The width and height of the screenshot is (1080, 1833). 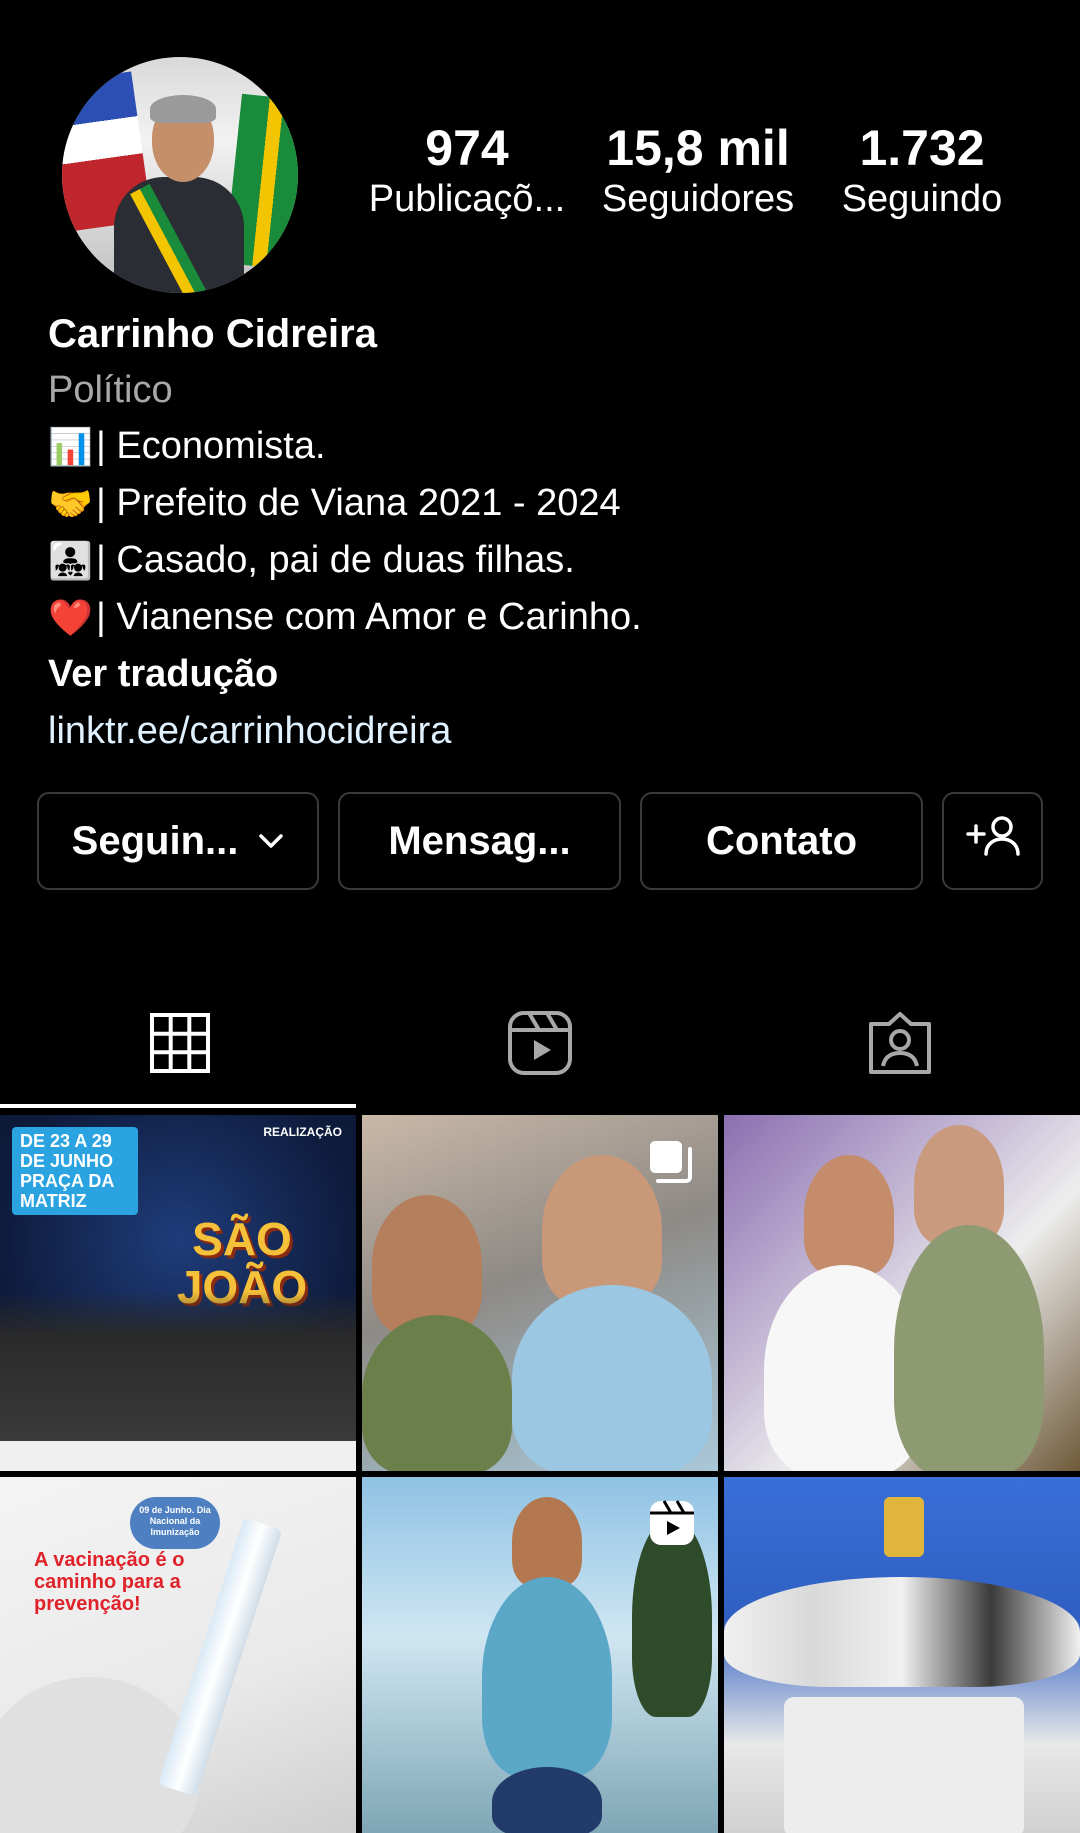 I want to click on profile-avatar, so click(x=180, y=175).